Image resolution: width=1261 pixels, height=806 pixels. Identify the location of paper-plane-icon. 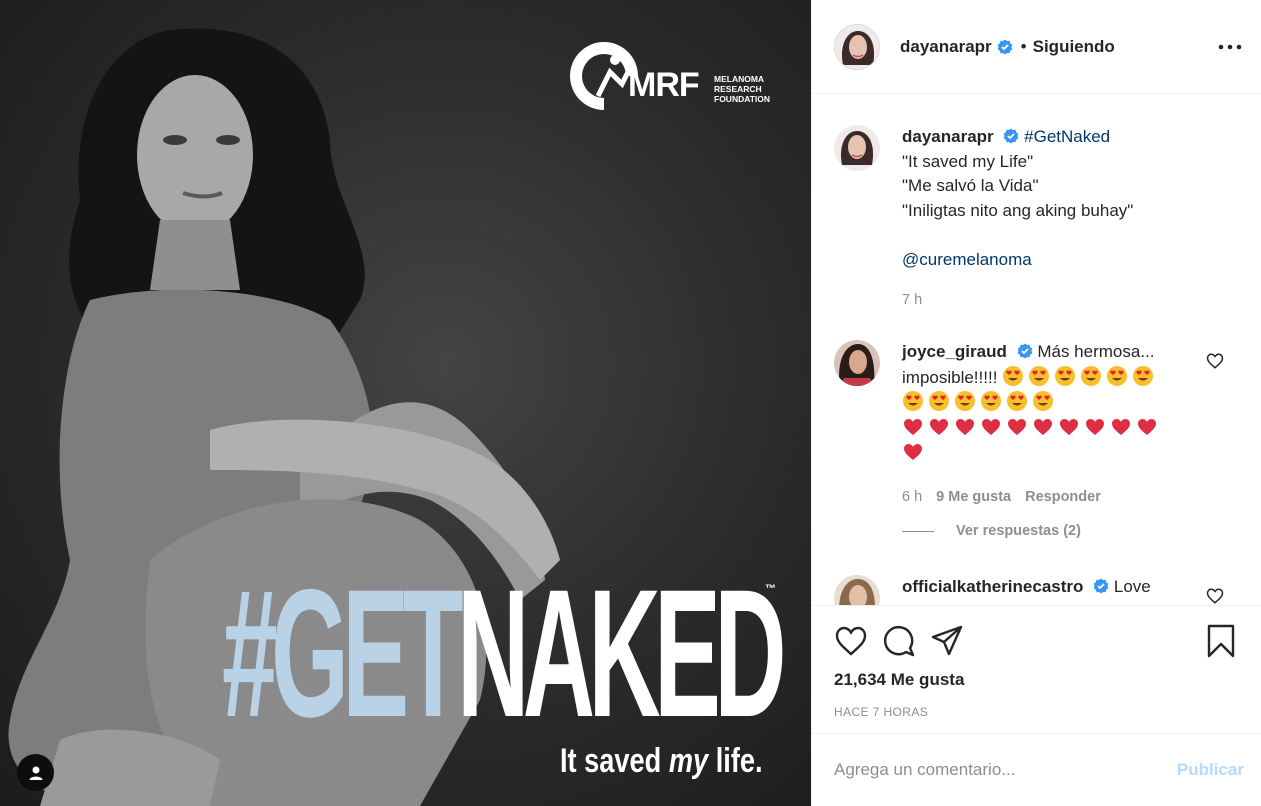
(947, 641).